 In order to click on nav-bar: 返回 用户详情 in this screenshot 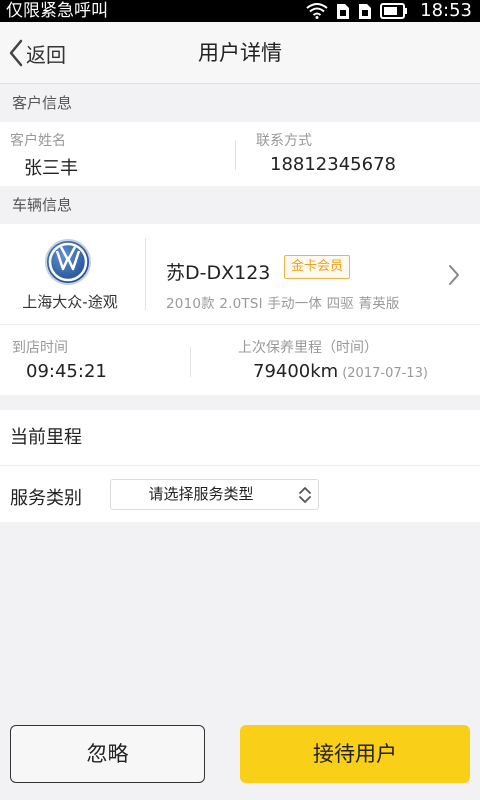, I will do `click(240, 53)`.